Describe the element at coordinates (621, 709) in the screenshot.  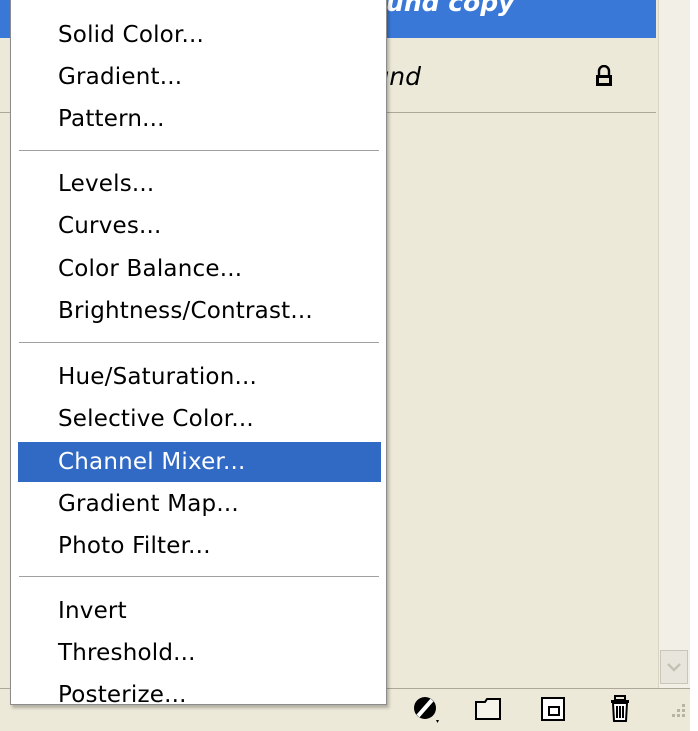
I see `trash-icon` at that location.